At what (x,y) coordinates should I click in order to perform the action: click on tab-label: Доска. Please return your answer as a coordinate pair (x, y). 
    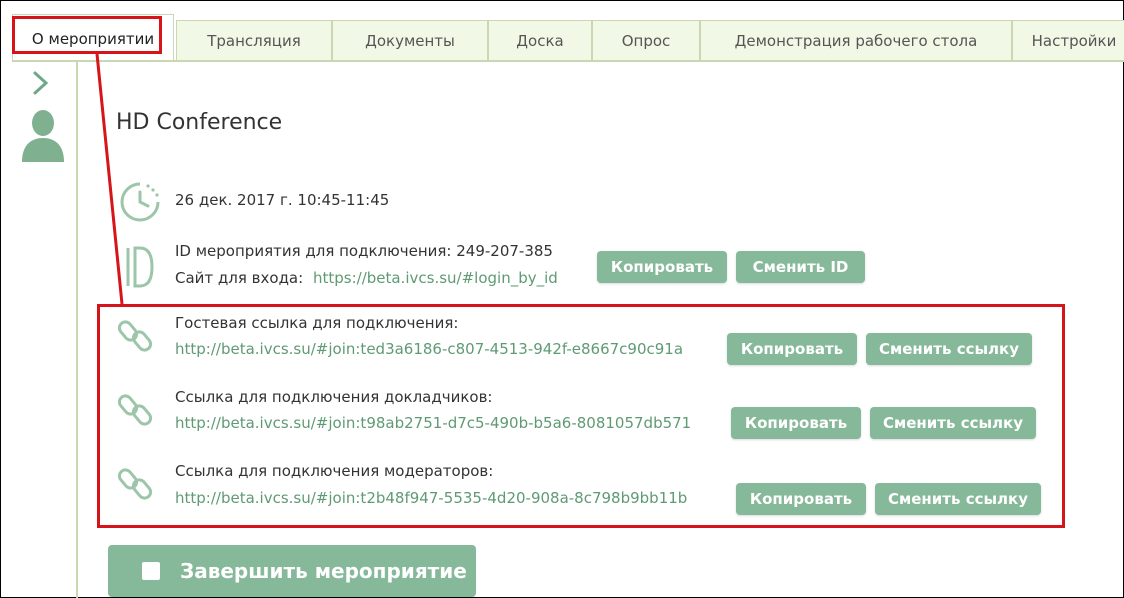
    Looking at the image, I should click on (540, 40).